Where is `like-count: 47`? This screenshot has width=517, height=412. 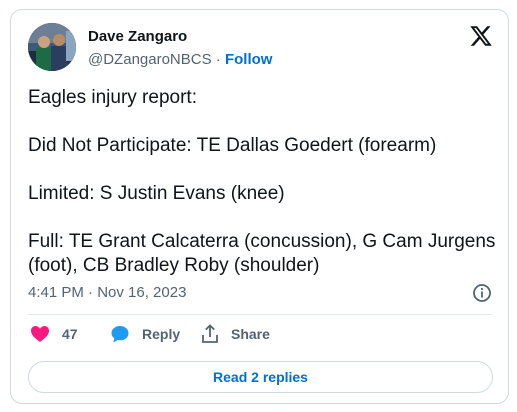
like-count: 47 is located at coordinates (70, 334).